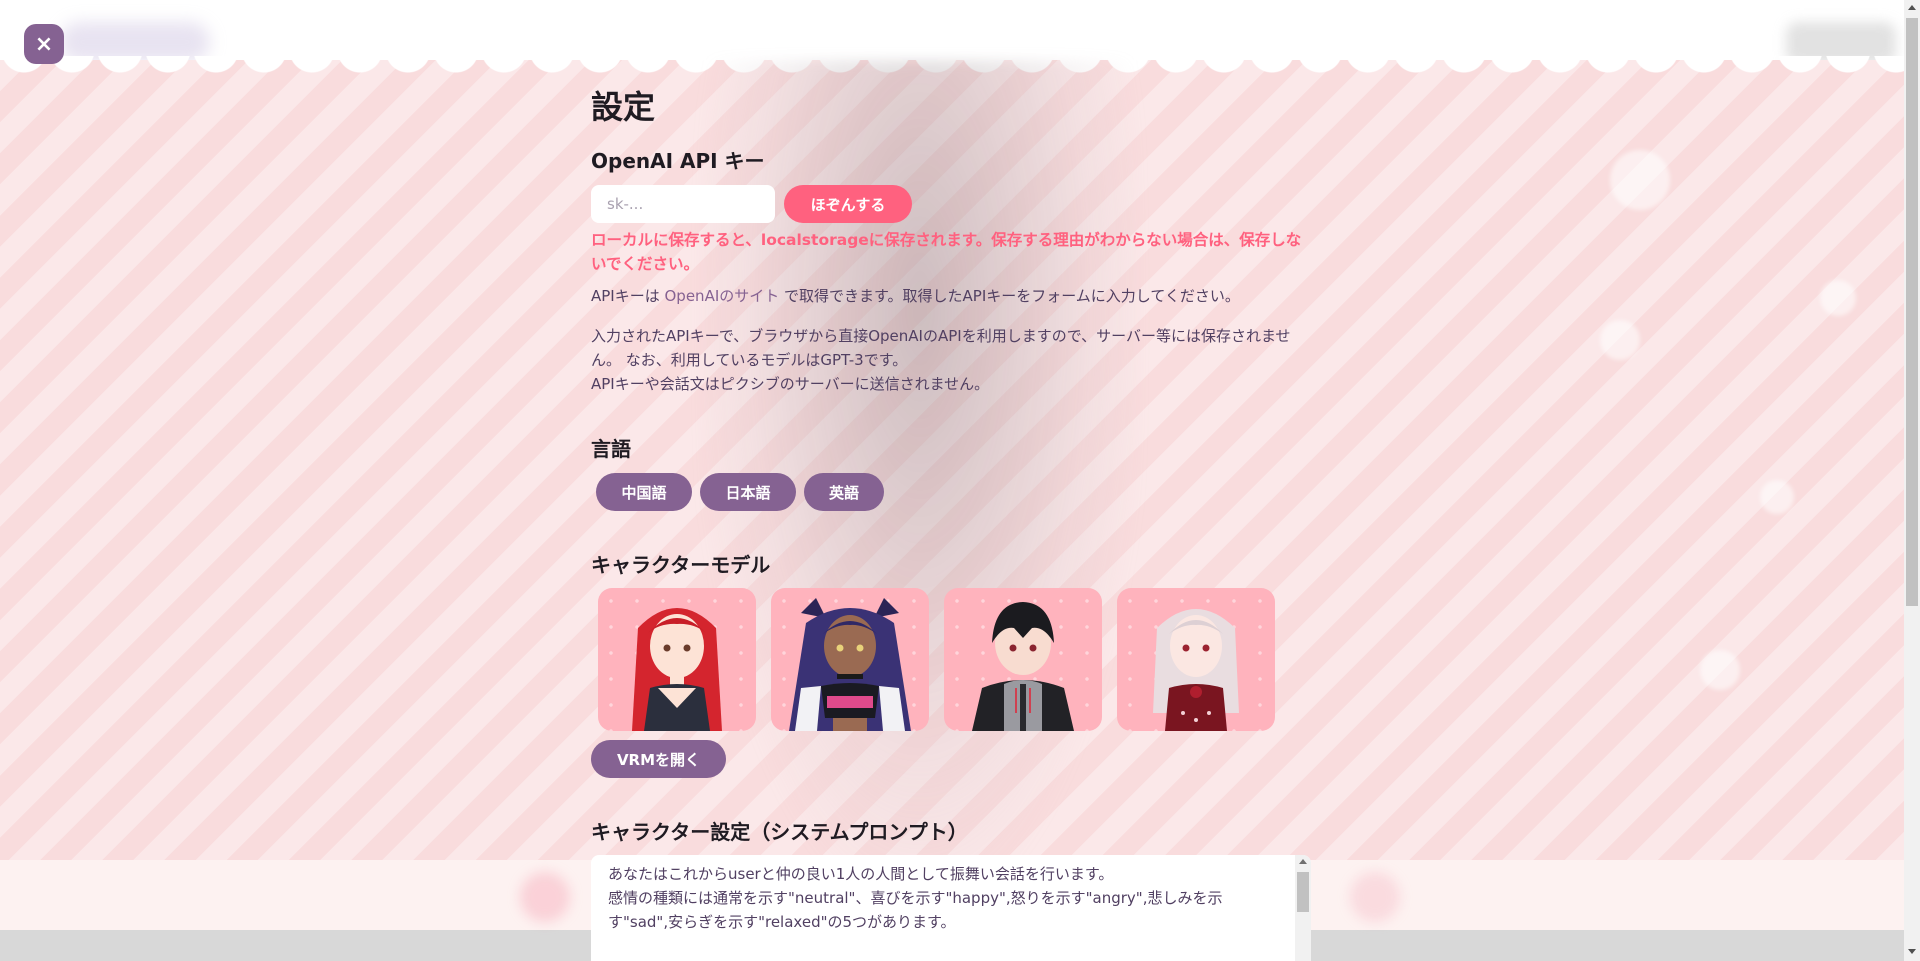 Image resolution: width=1920 pixels, height=961 pixels. Describe the element at coordinates (611, 449) in the screenshot. I see `language-heading: 言語` at that location.